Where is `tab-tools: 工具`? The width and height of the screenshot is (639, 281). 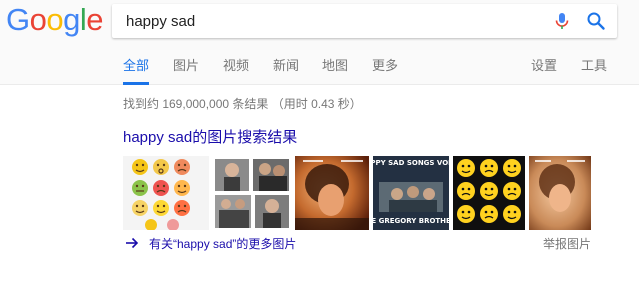 tab-tools: 工具 is located at coordinates (594, 68).